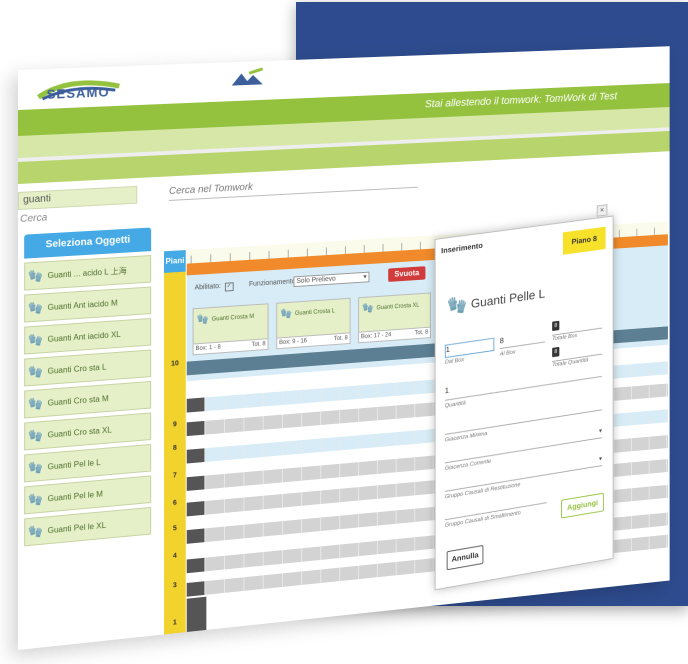  Describe the element at coordinates (602, 210) in the screenshot. I see `close-icon: ×` at that location.